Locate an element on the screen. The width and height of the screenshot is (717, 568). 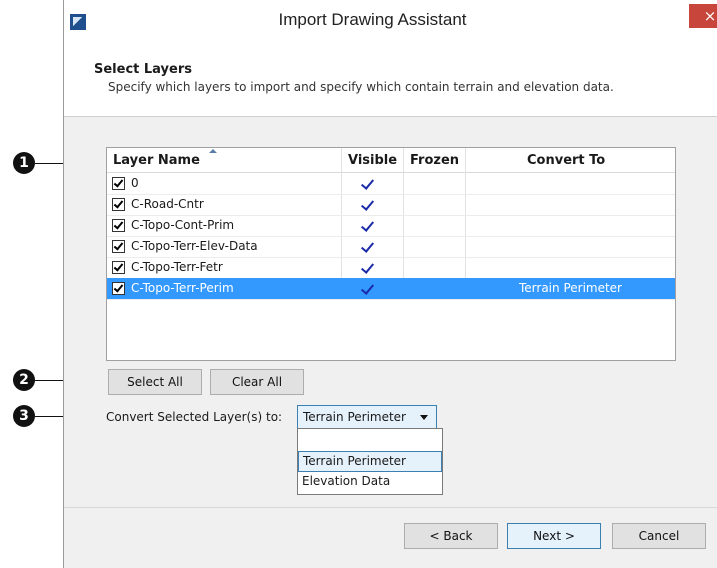
footer-divider is located at coordinates (390, 507).